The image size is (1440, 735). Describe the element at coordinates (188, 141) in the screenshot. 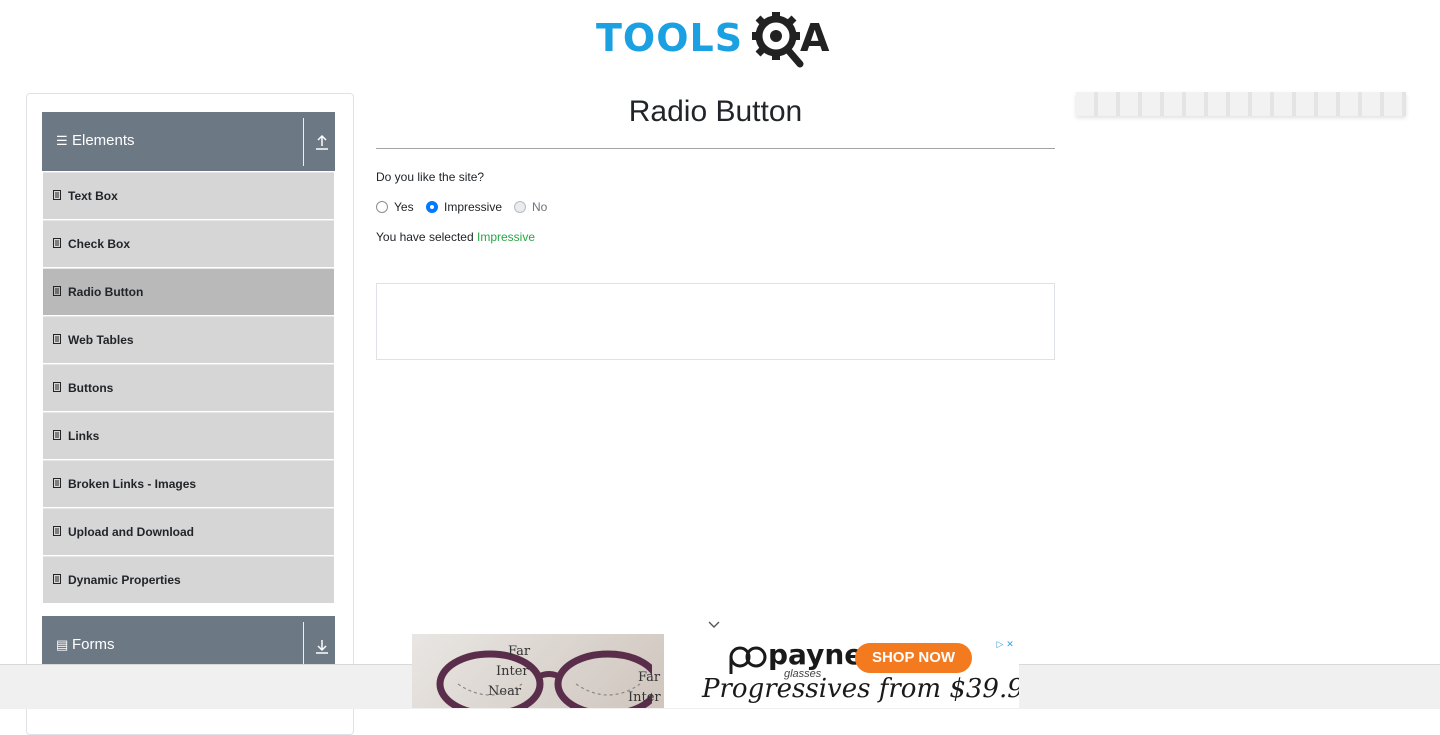

I see `group-header-elements: ☰ Elements` at that location.